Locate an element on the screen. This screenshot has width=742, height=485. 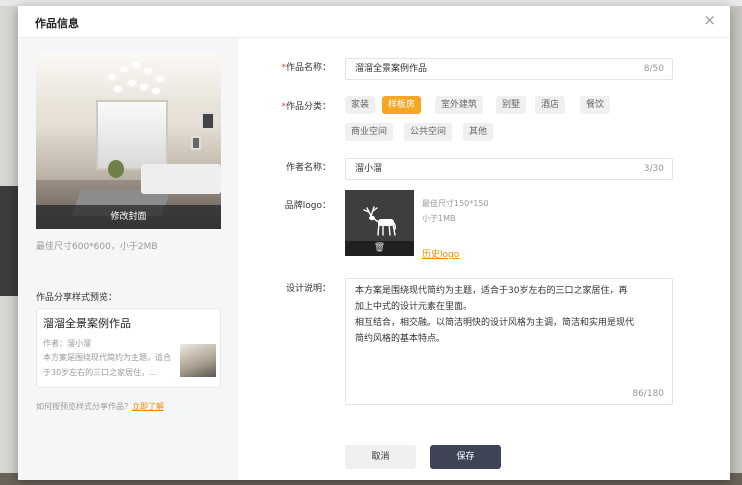
description-line: 本方案是围绕现代简约为主题，适合于30岁左右的三口之家居住，再 is located at coordinates (491, 291).